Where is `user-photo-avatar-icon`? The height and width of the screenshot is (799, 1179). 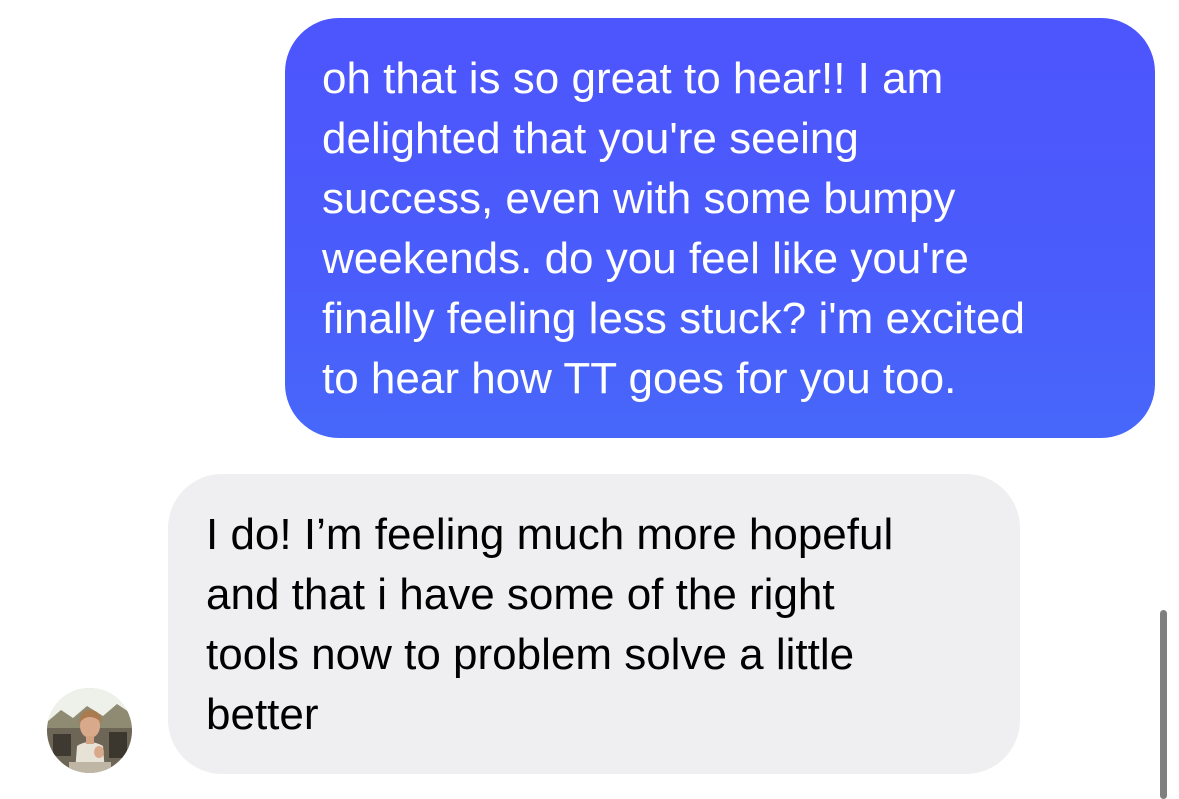
user-photo-avatar-icon is located at coordinates (89, 730).